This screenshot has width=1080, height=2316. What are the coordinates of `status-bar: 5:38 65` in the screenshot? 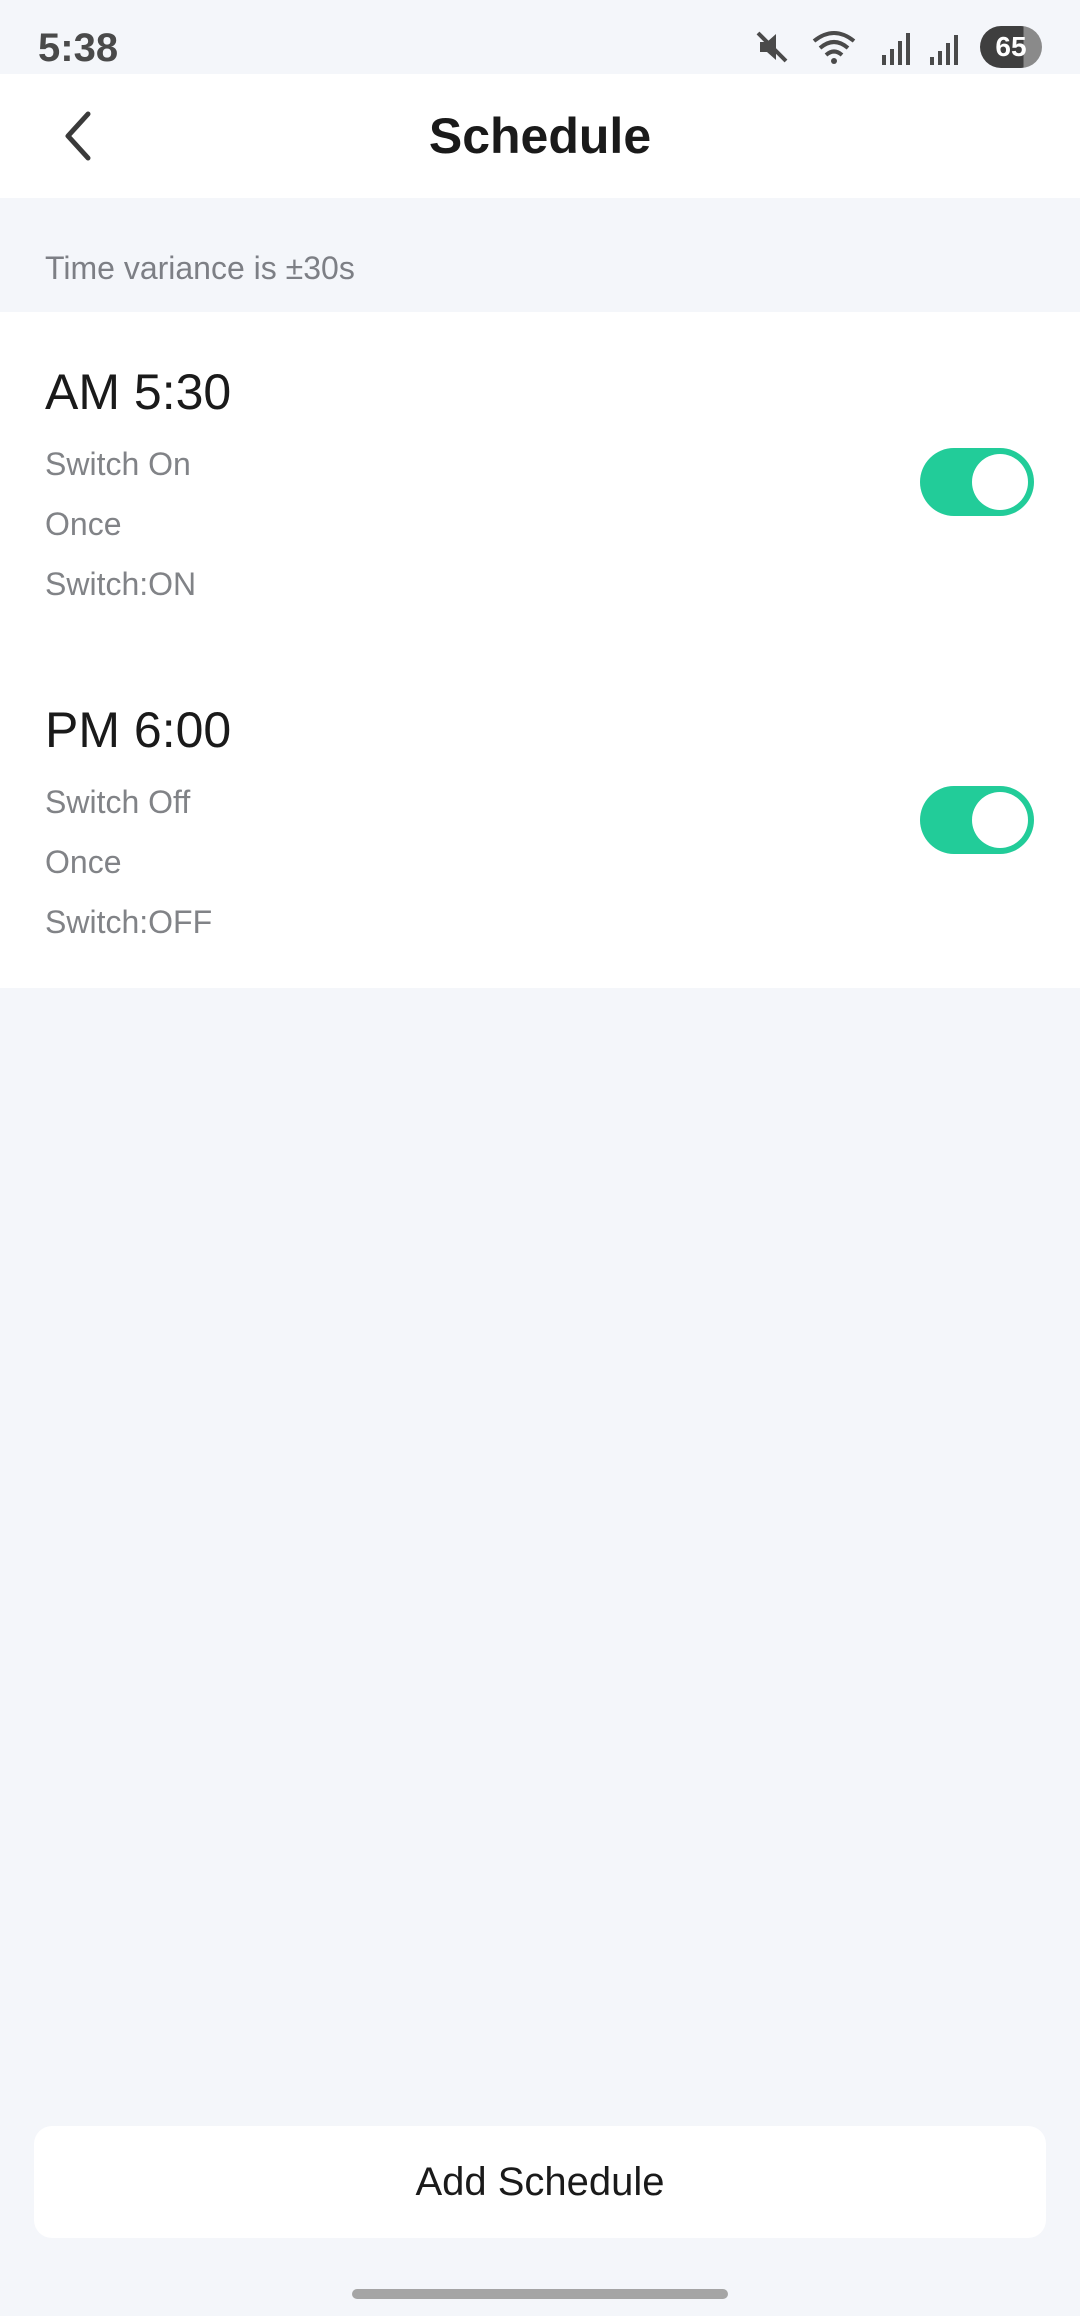 It's located at (540, 37).